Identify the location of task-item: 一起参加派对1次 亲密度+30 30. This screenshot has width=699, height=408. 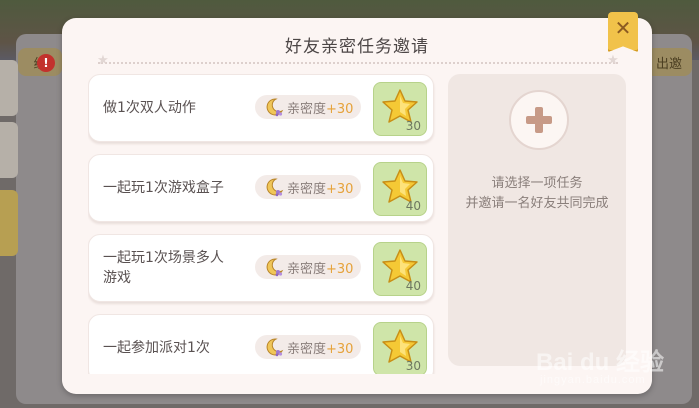
(261, 344).